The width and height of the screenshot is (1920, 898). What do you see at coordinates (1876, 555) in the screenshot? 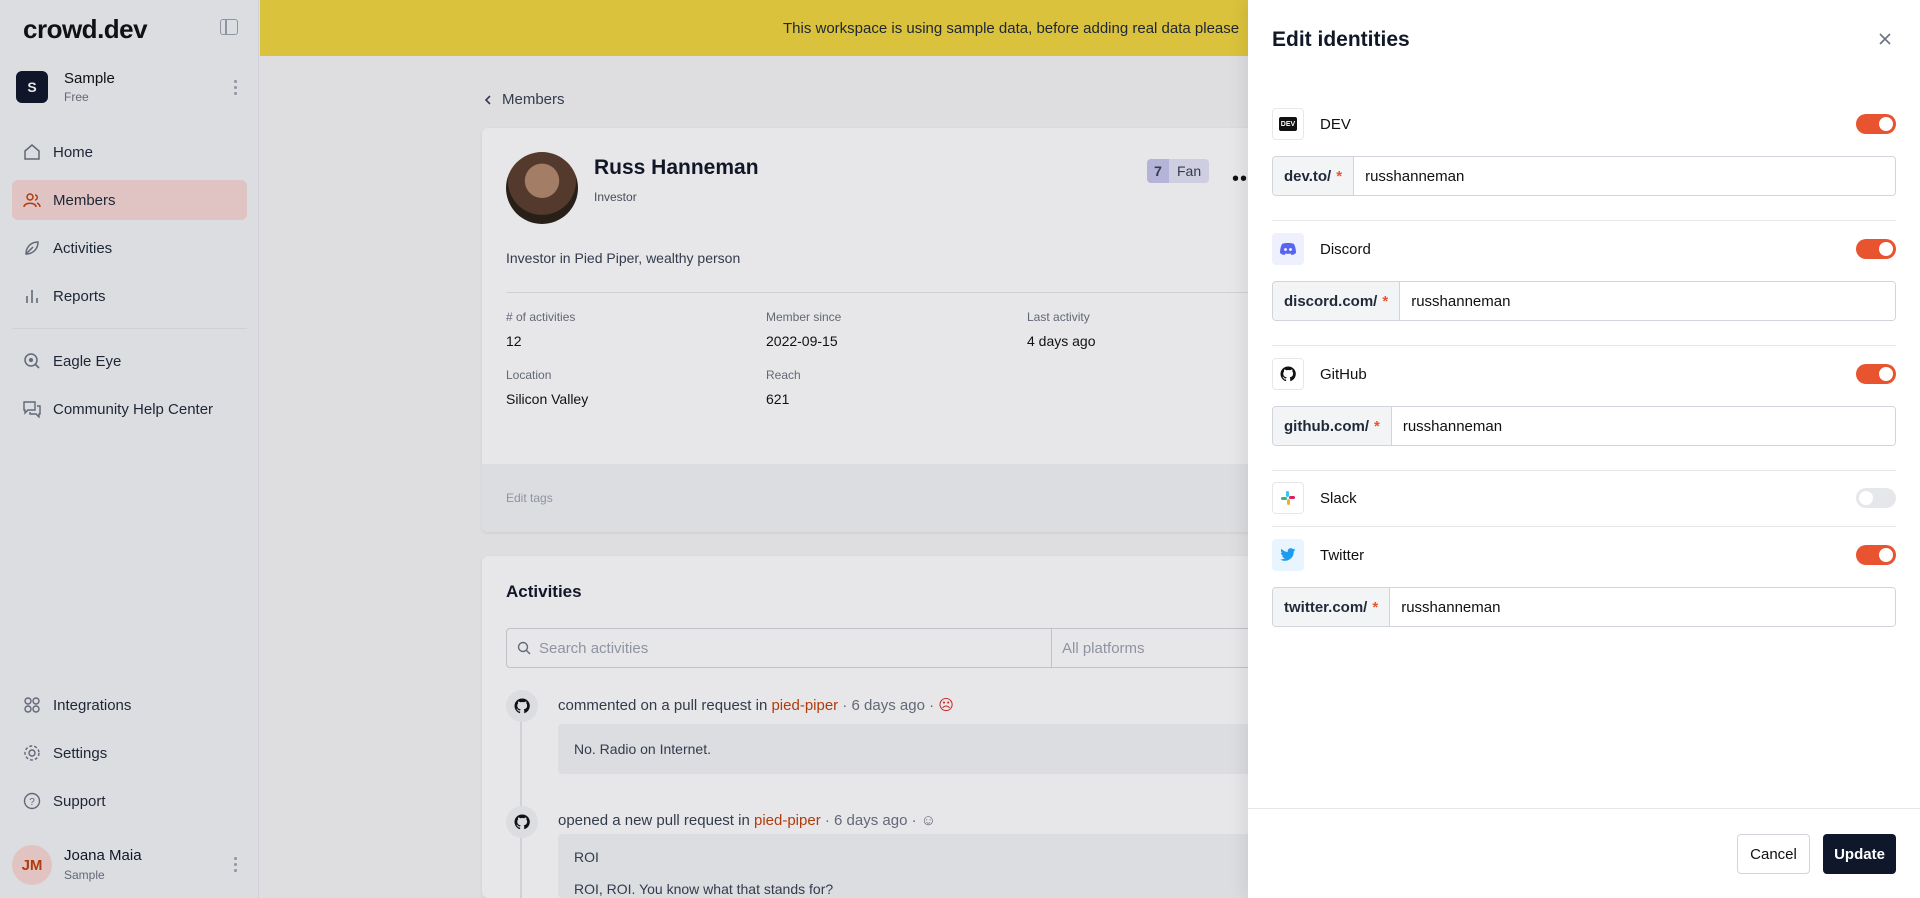
I see `twitter-toggle` at bounding box center [1876, 555].